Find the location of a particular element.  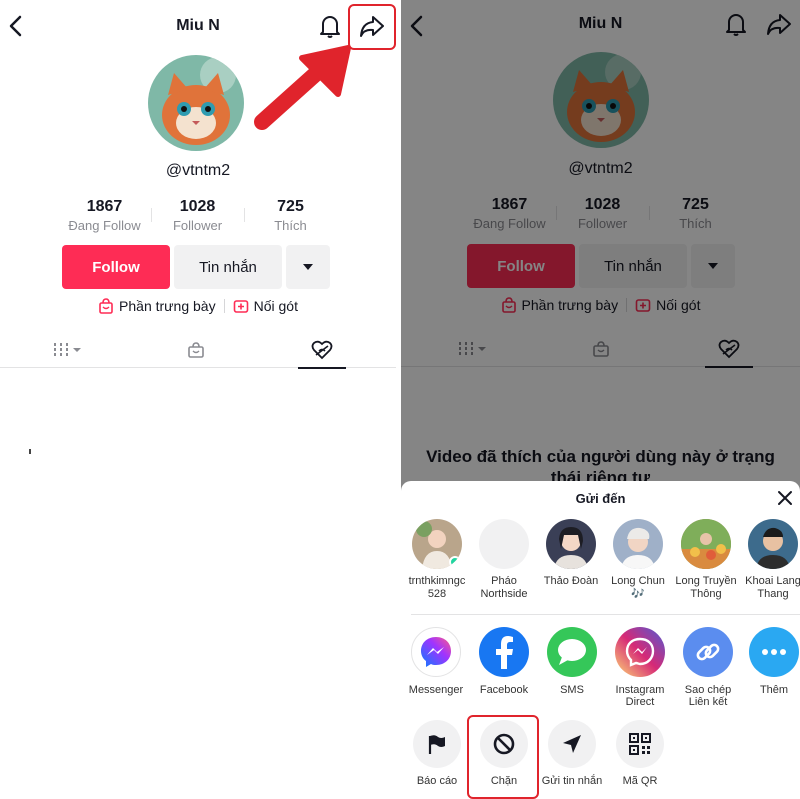

app-label: Instagram Direct is located at coordinates (640, 696).